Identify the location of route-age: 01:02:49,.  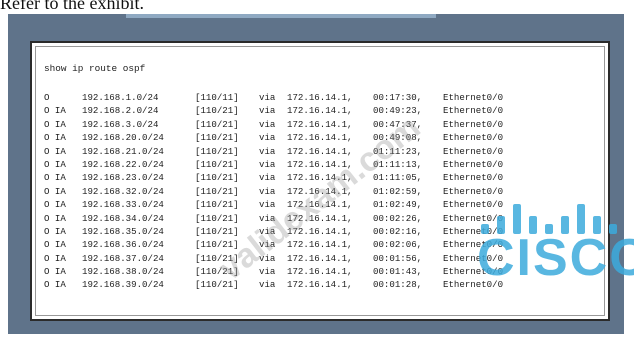
(398, 205).